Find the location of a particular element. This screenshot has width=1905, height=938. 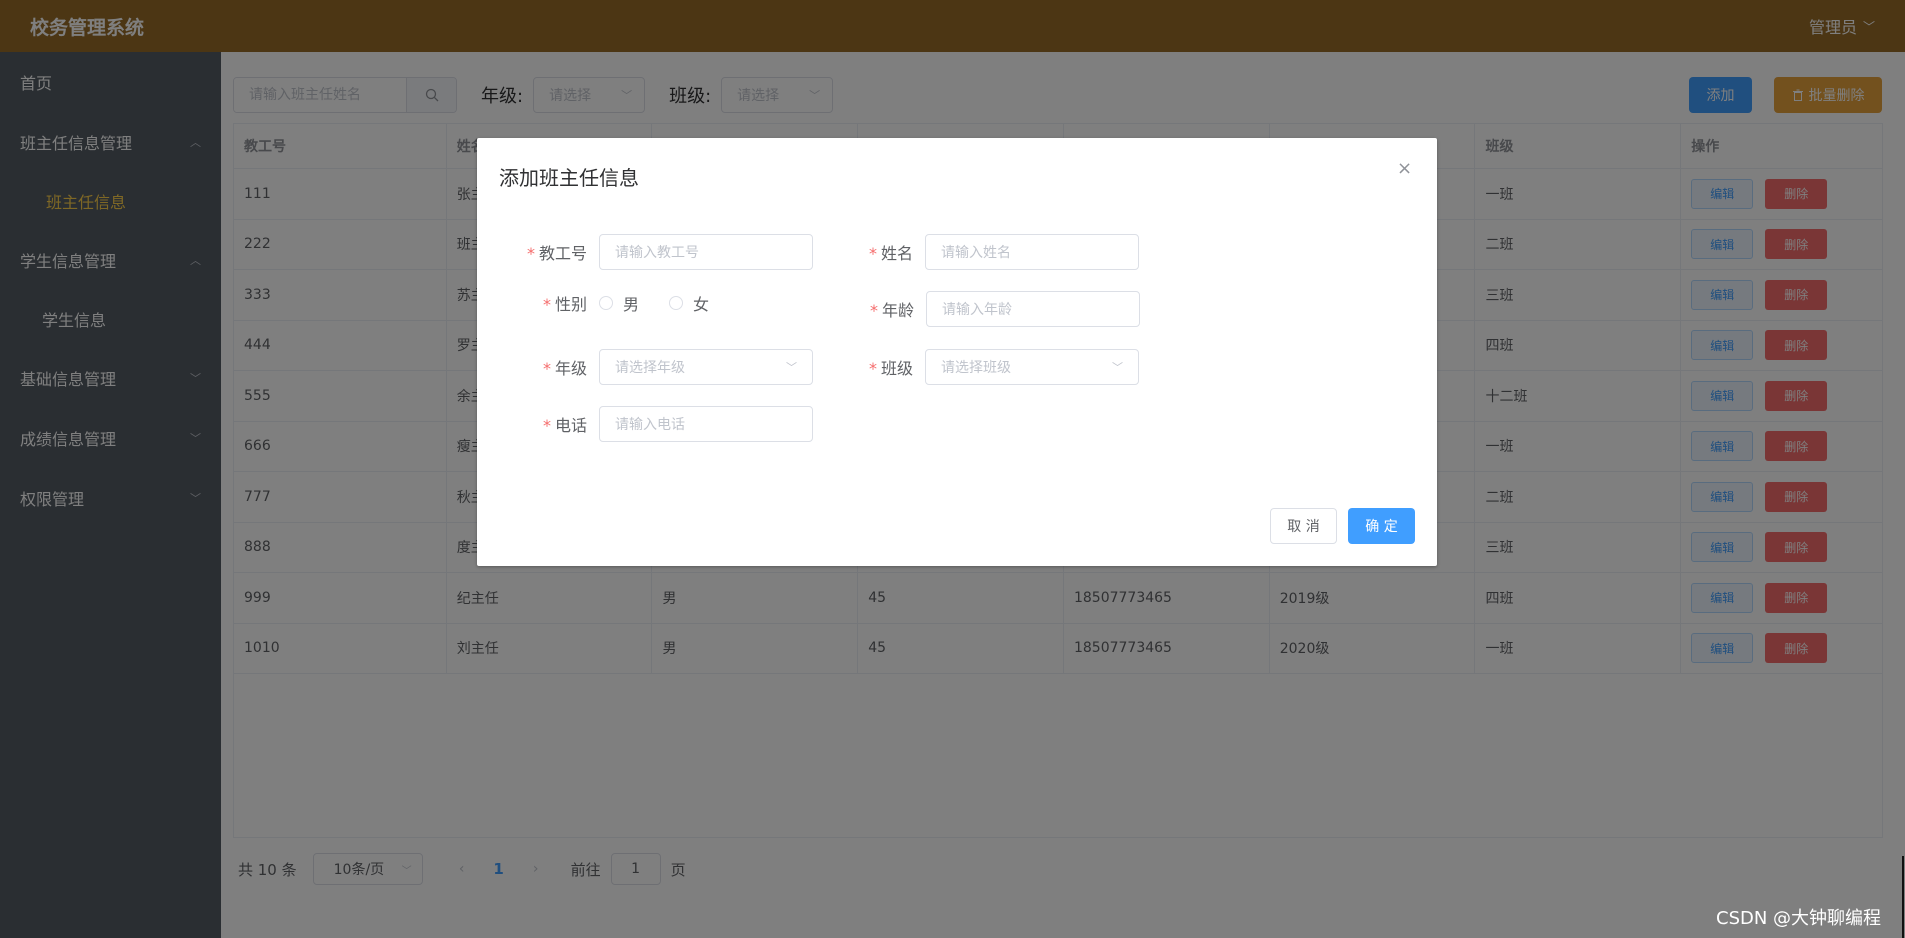

gender-radio-male: 男 is located at coordinates (619, 303).